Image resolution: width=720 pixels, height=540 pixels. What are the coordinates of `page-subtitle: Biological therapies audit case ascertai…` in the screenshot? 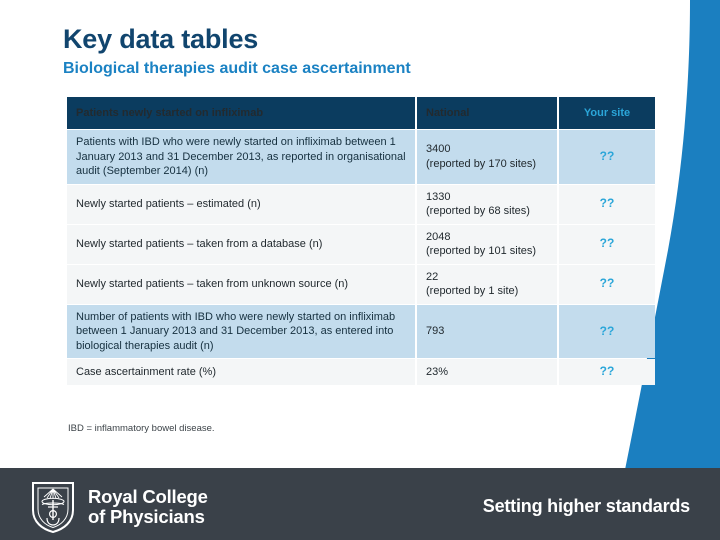 It's located at (237, 69).